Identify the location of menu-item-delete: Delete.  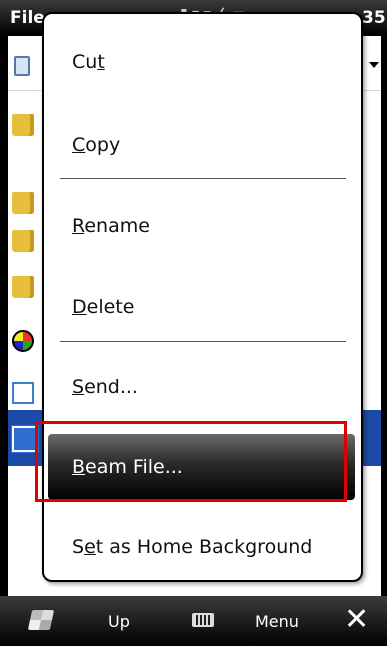
(202, 307).